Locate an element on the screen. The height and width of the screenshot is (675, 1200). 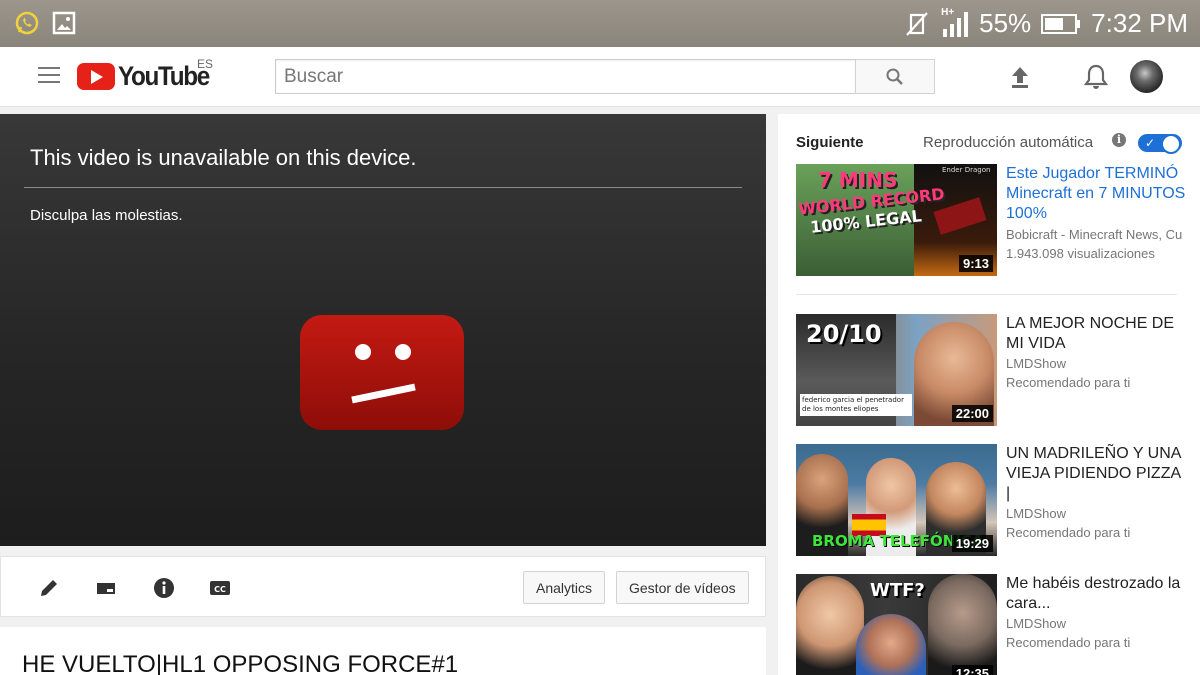
thumb-caption: Ender Dragon is located at coordinates (966, 170).